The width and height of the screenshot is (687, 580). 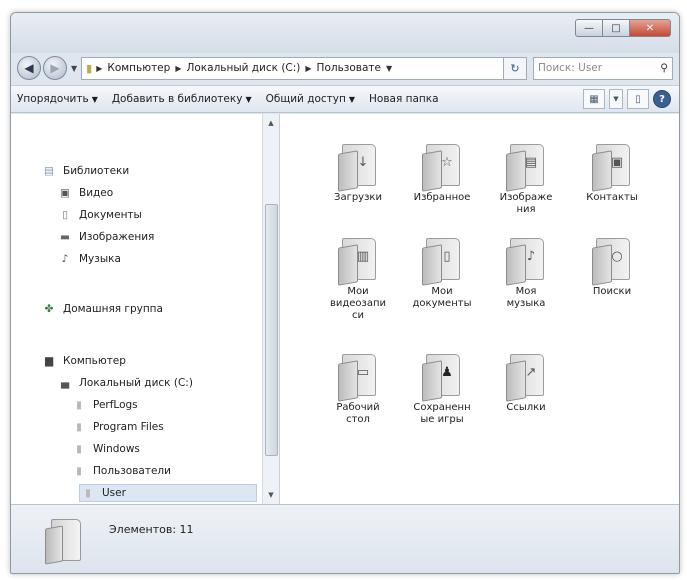 I want to click on folder-saved-games: ♟ Сохраненн ые игры, so click(x=442, y=389).